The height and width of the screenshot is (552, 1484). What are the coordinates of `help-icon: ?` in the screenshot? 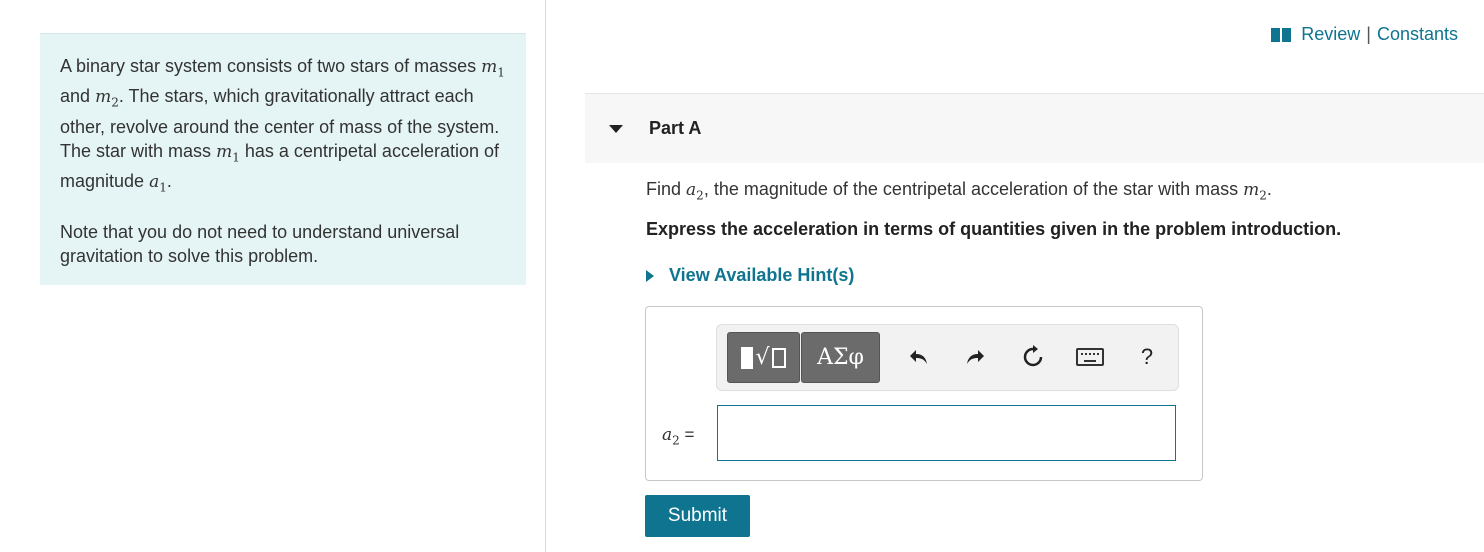 It's located at (1147, 356).